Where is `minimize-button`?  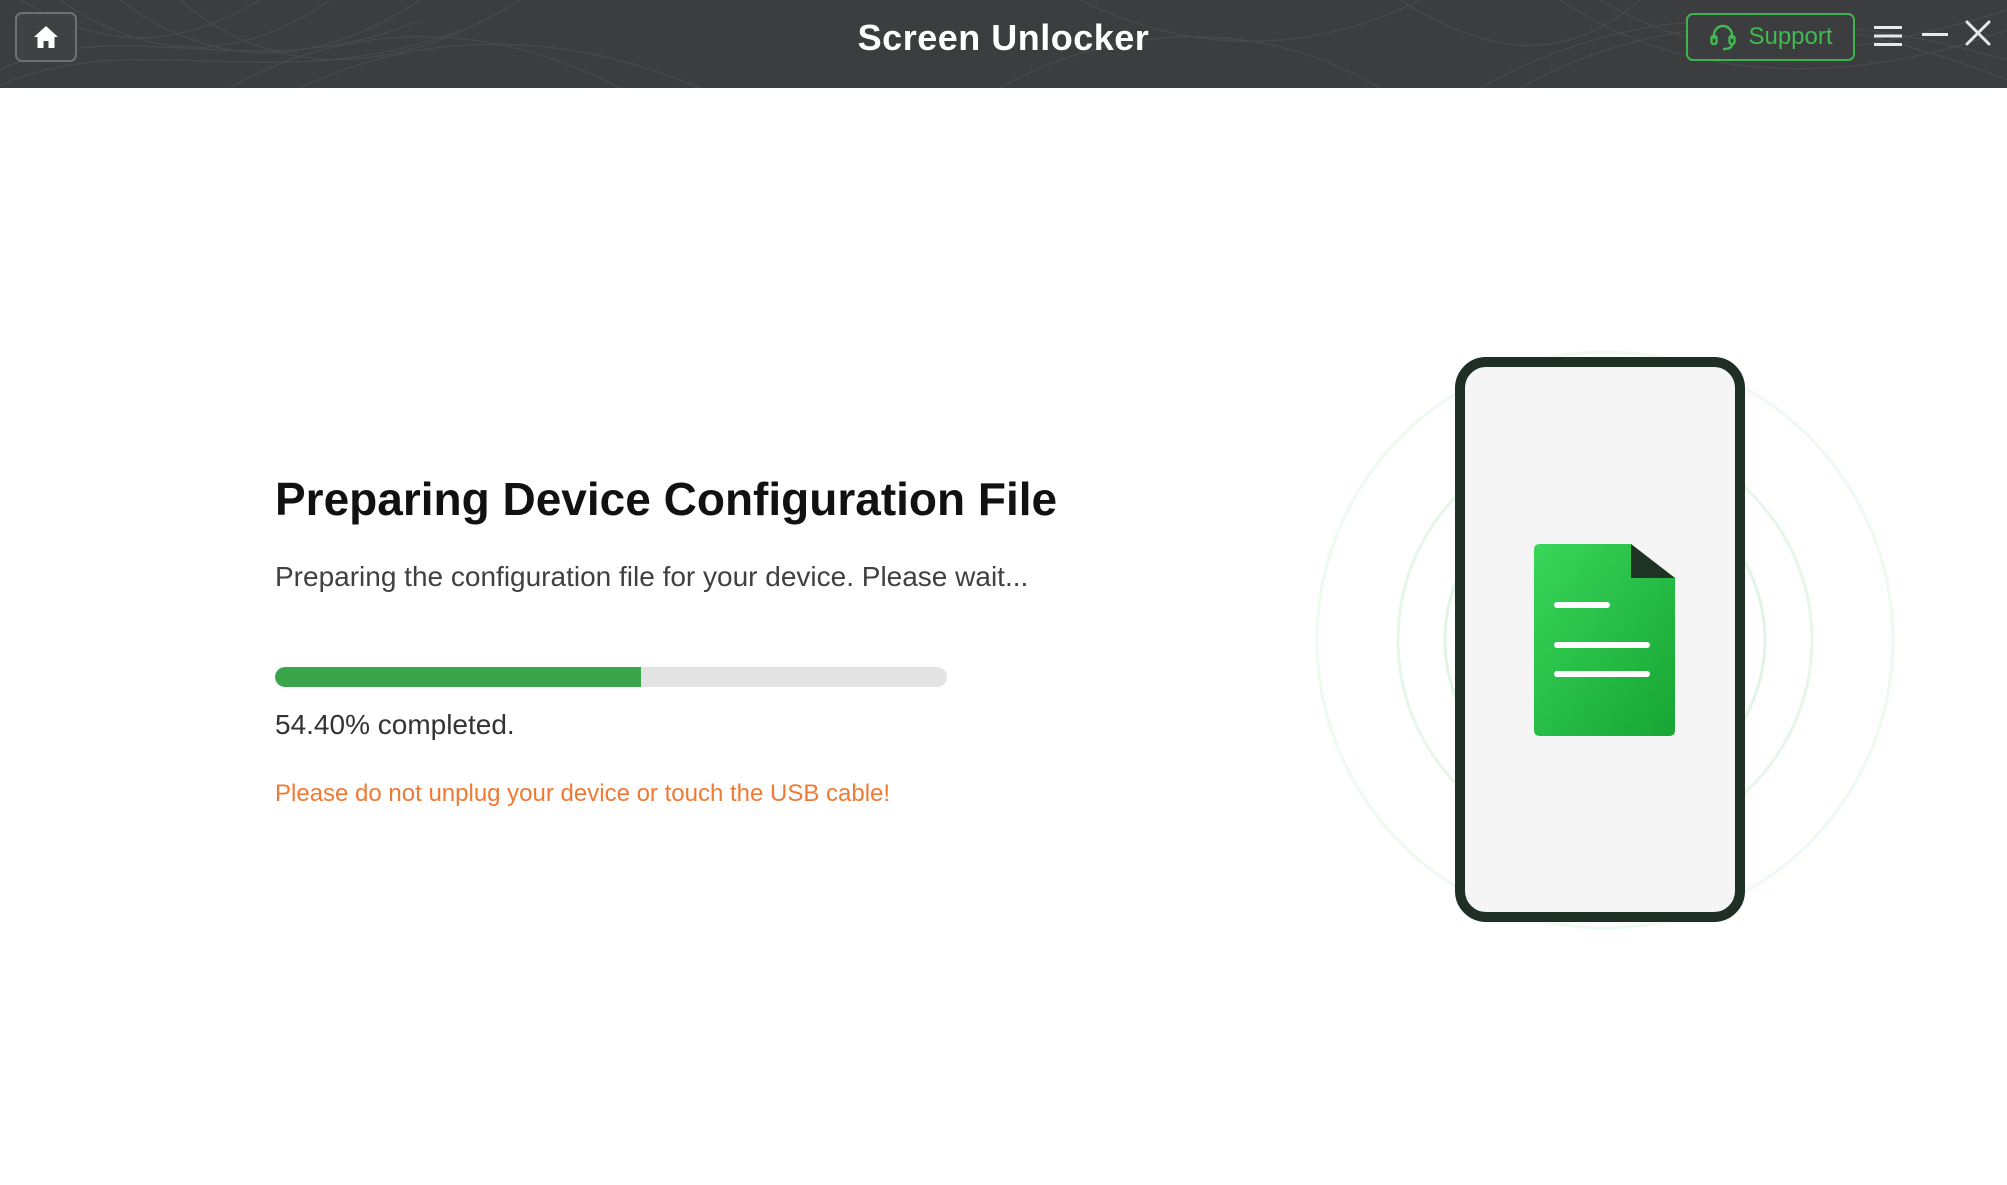
minimize-button is located at coordinates (1935, 35).